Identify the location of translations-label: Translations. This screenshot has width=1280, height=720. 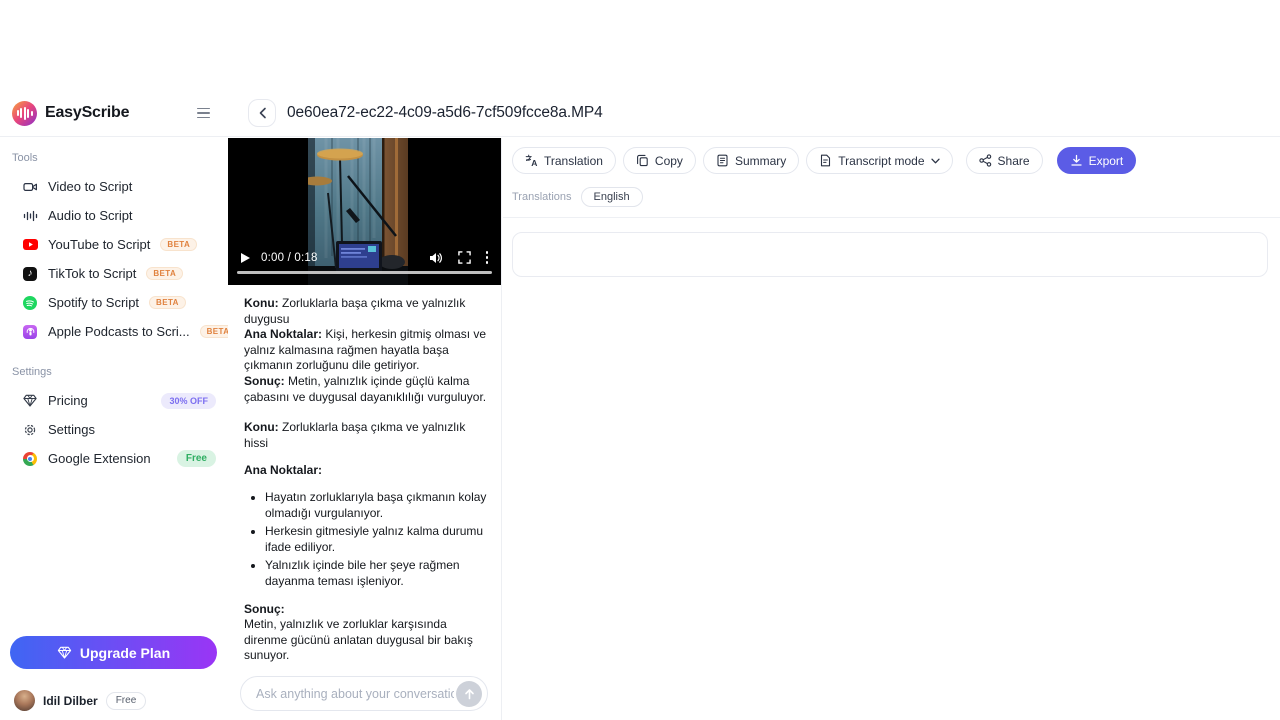
(542, 197).